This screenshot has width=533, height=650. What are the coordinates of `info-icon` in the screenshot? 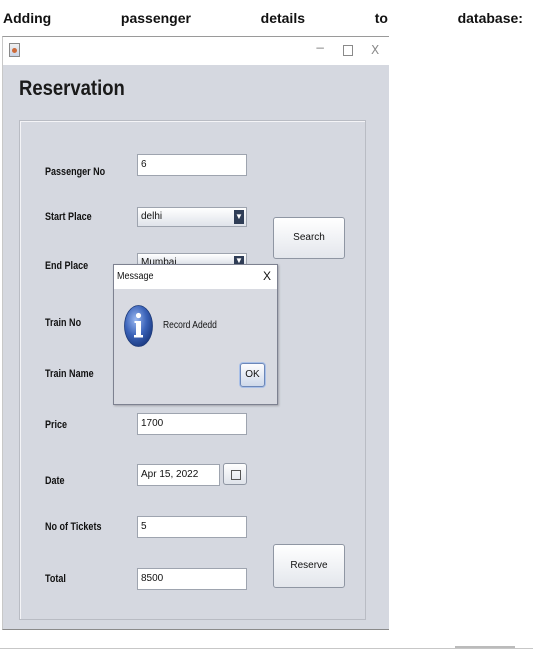 It's located at (138, 326).